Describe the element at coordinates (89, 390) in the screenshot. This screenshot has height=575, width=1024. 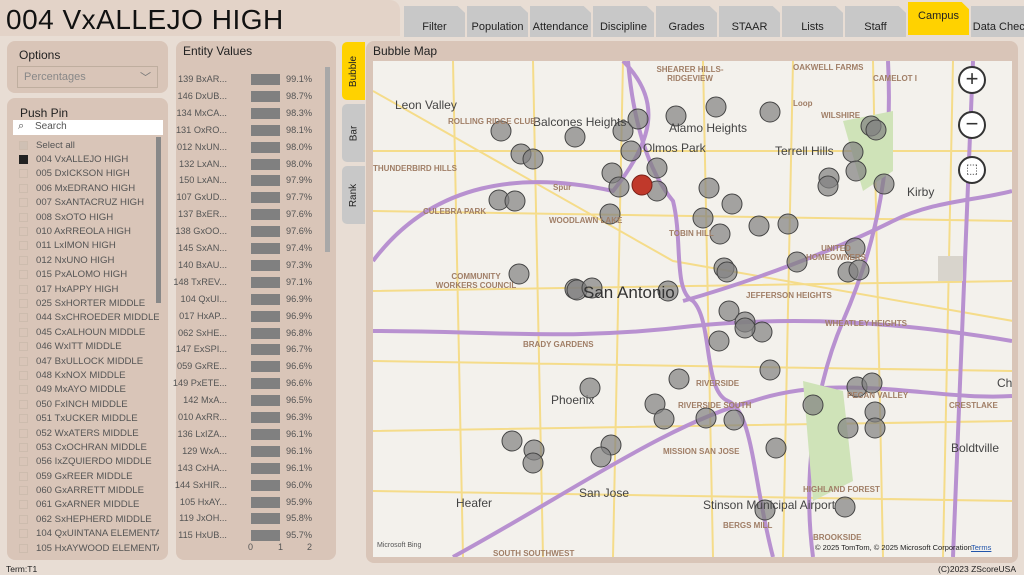
I see `list-item: 049 MxAYO MIDDLE` at that location.